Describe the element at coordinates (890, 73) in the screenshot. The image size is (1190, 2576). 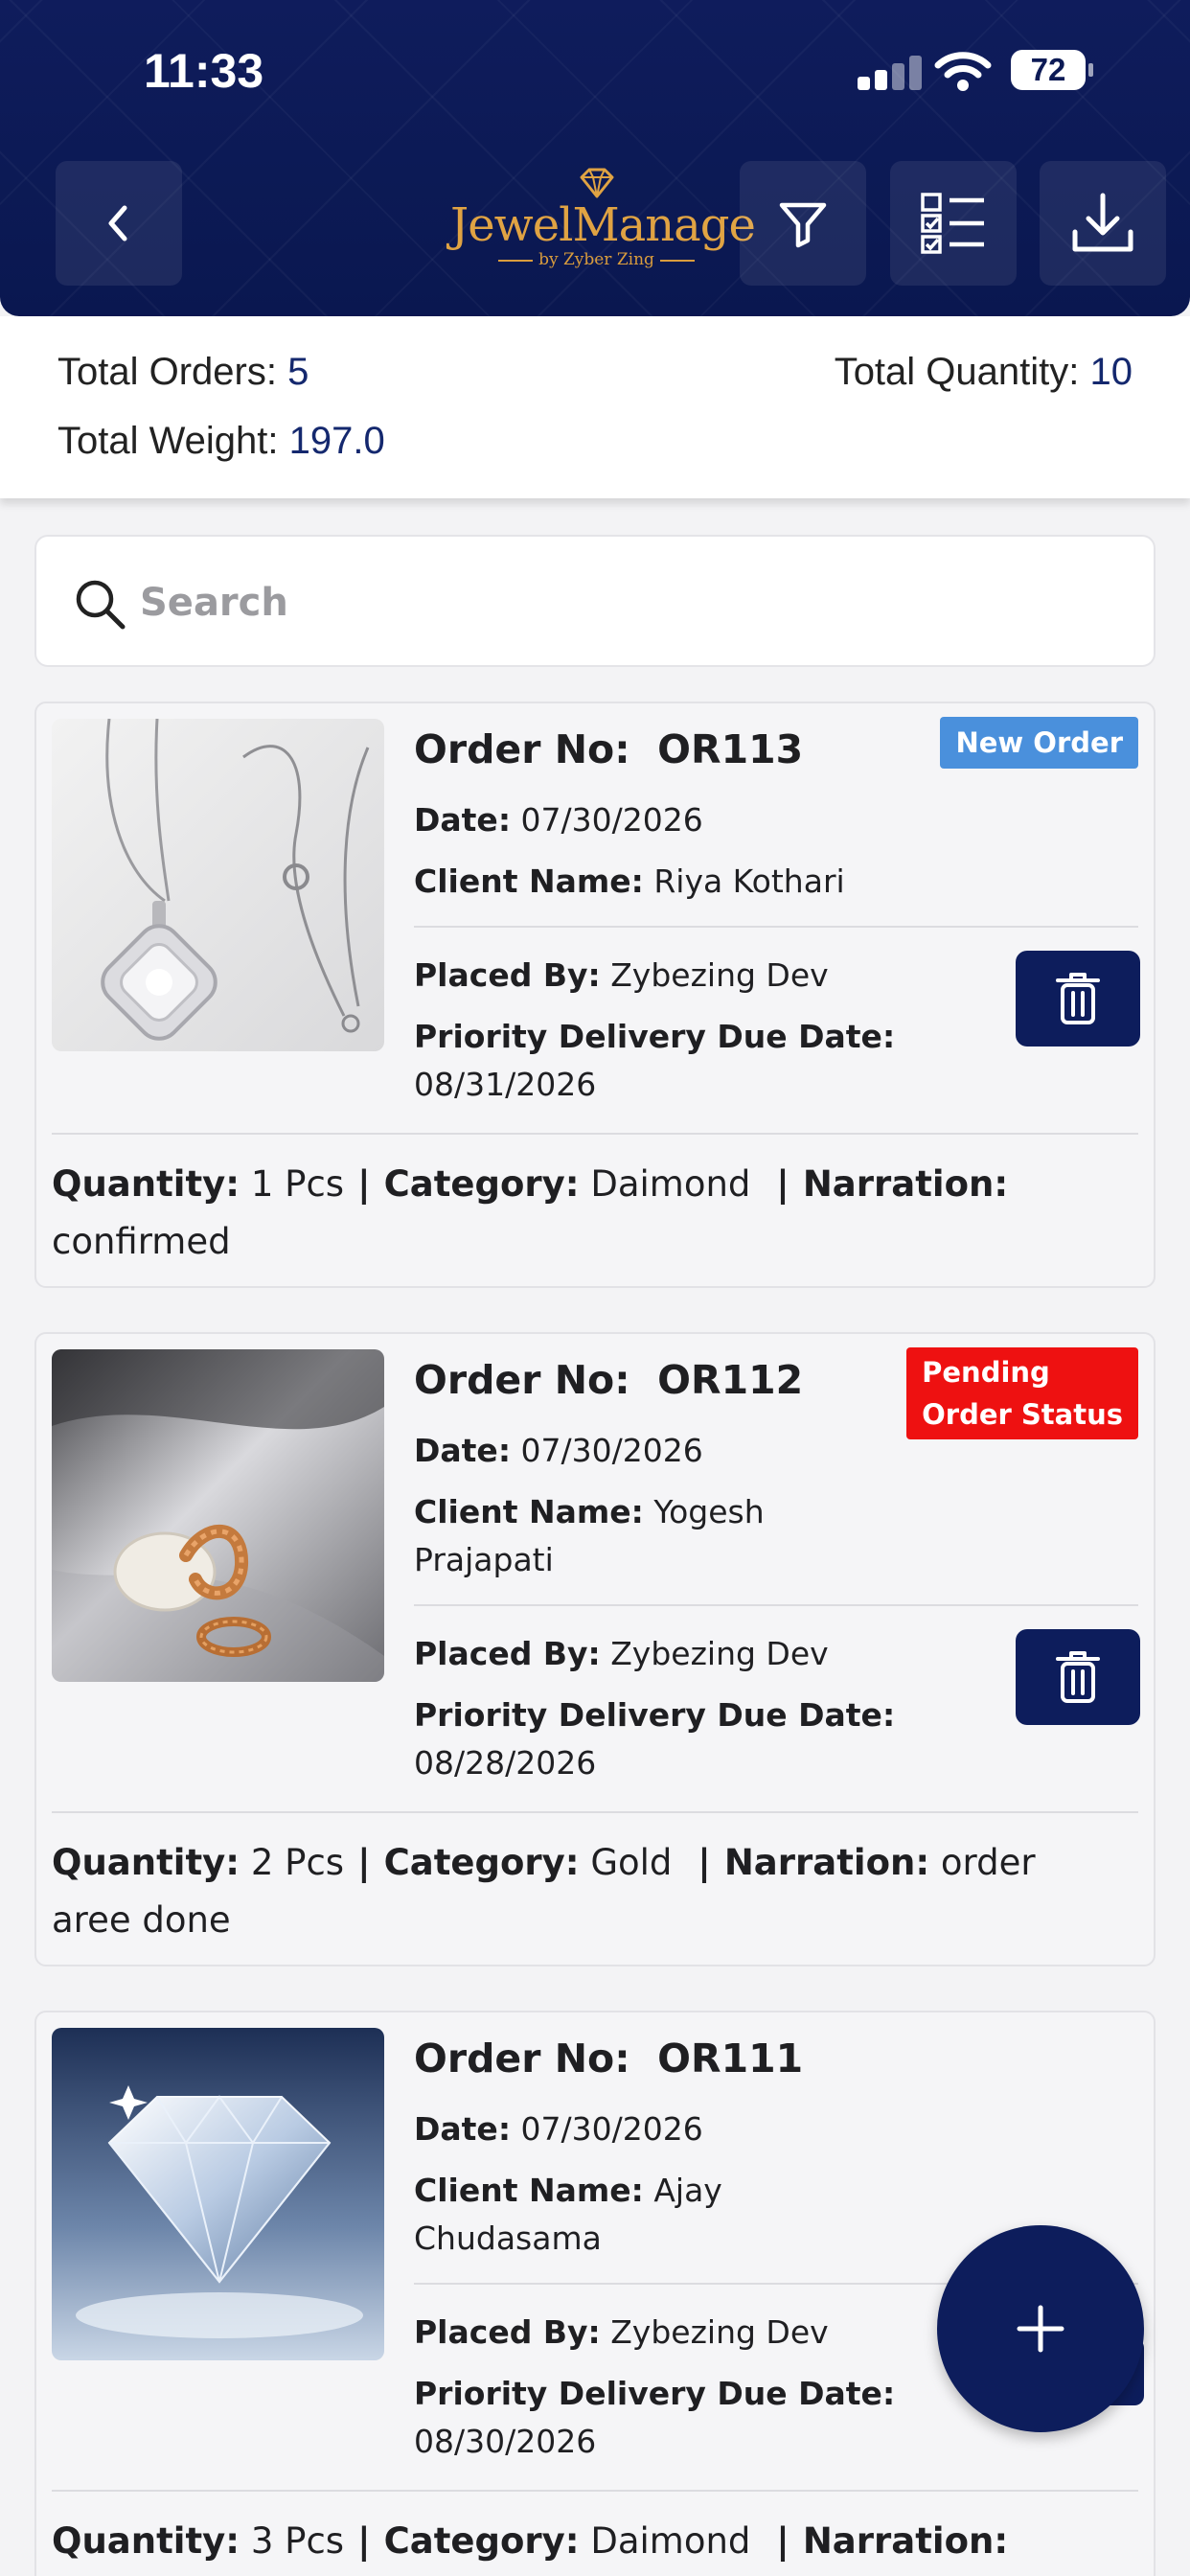
I see `cellular-signal-icon` at that location.